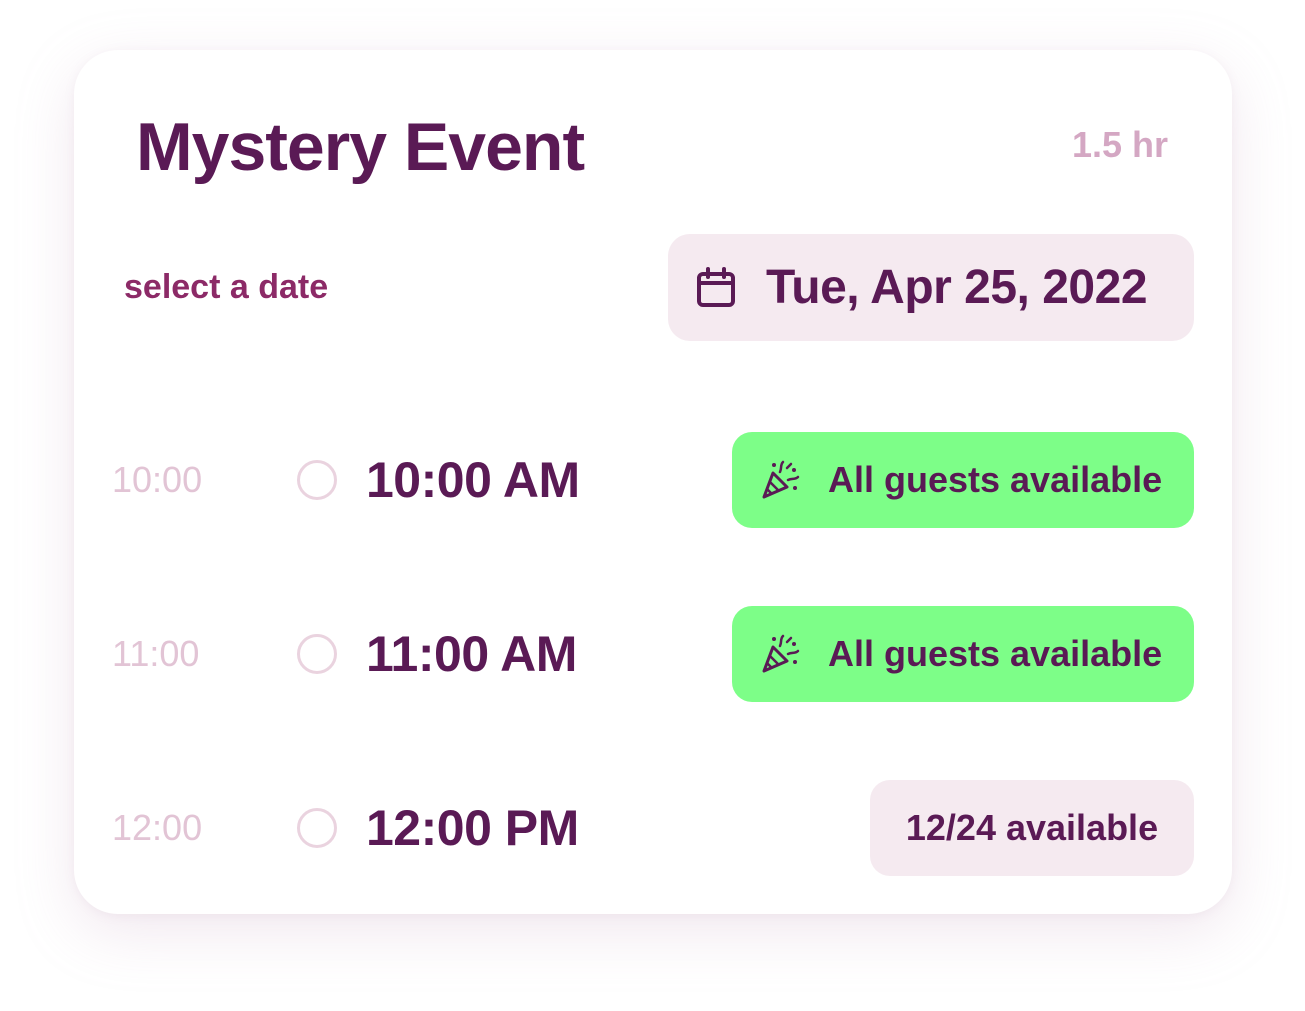  What do you see at coordinates (653, 654) in the screenshot?
I see `time-slot-row: 11:00 11:00 AM All guests available` at bounding box center [653, 654].